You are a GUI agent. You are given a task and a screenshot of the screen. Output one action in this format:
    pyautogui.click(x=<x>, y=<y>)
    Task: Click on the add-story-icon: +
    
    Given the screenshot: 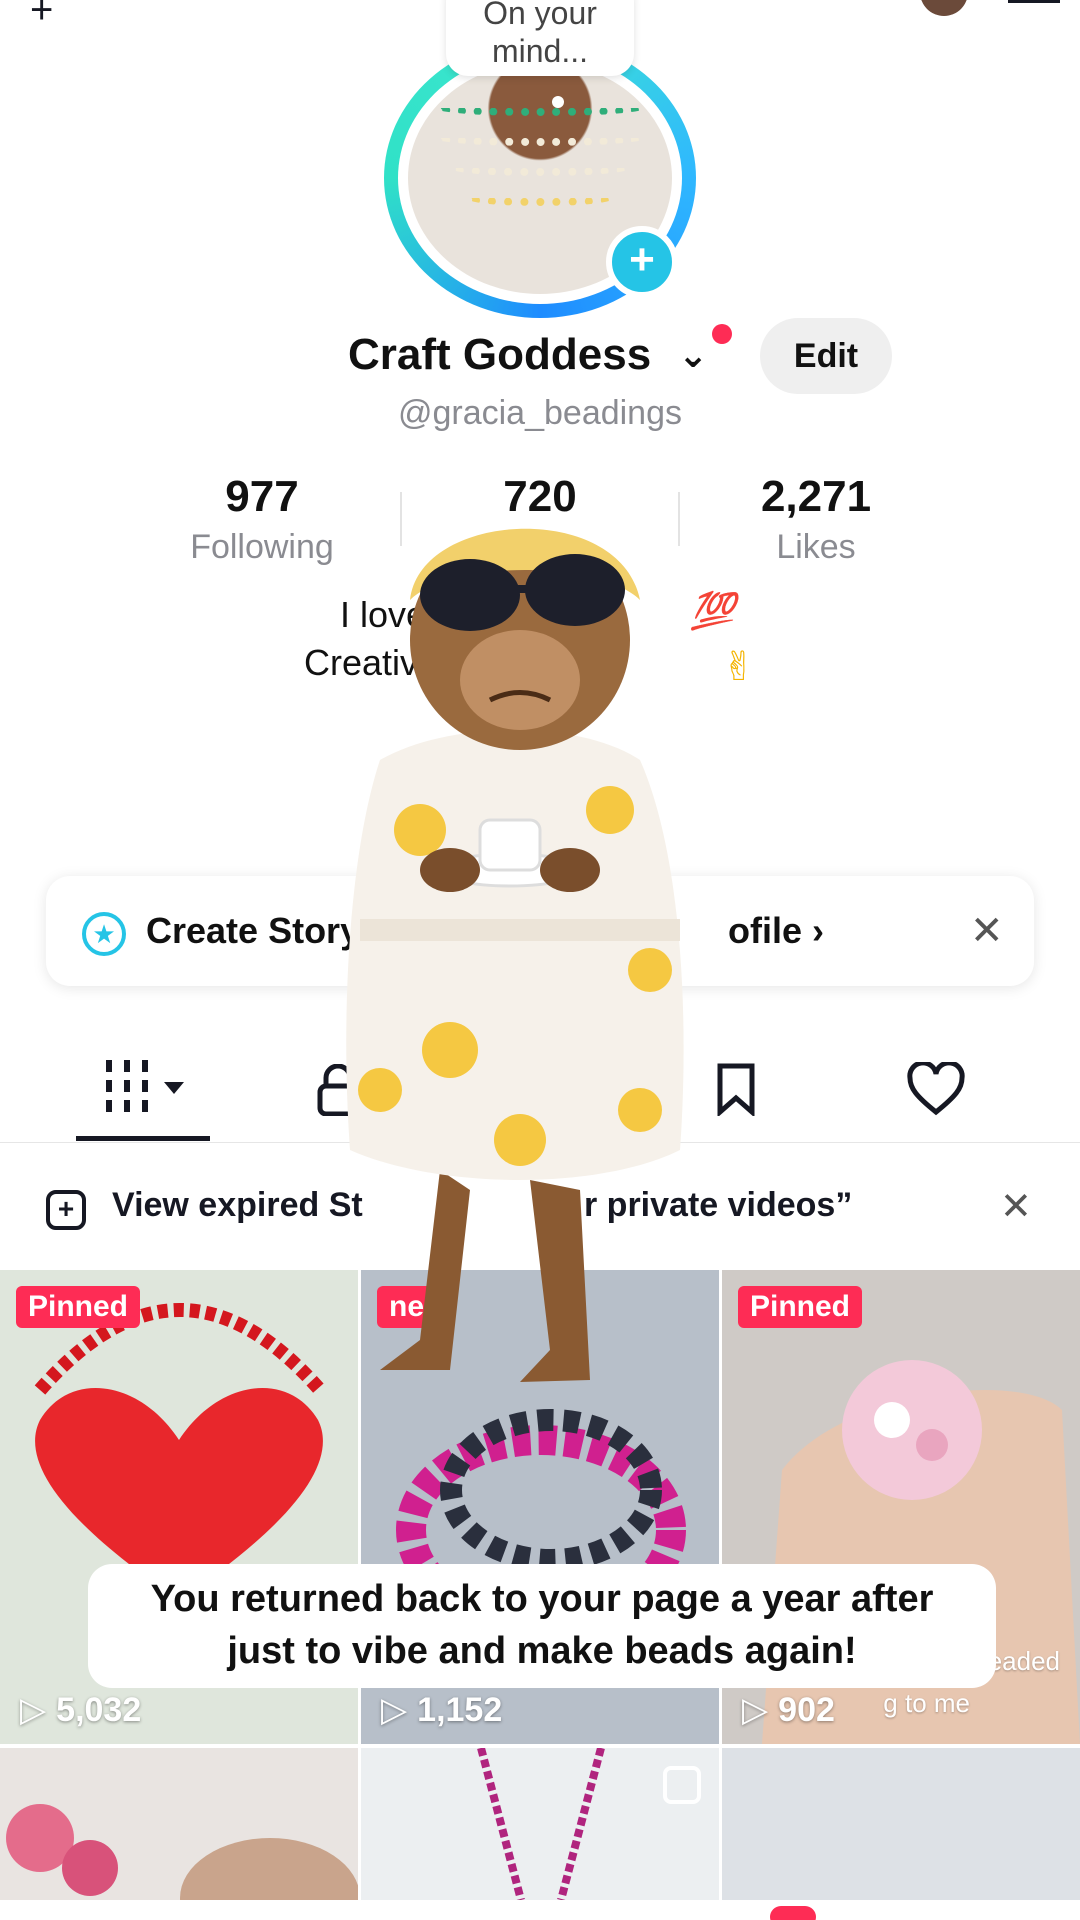 What is the action you would take?
    pyautogui.click(x=66, y=1210)
    